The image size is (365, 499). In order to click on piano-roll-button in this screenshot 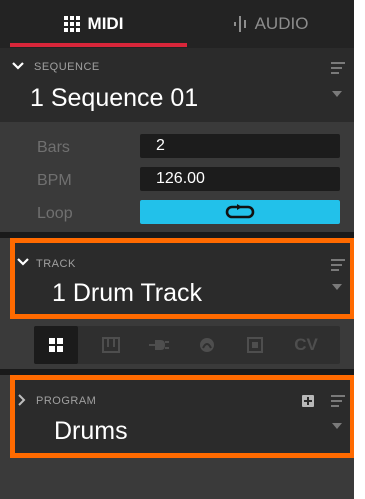, I will do `click(111, 345)`.